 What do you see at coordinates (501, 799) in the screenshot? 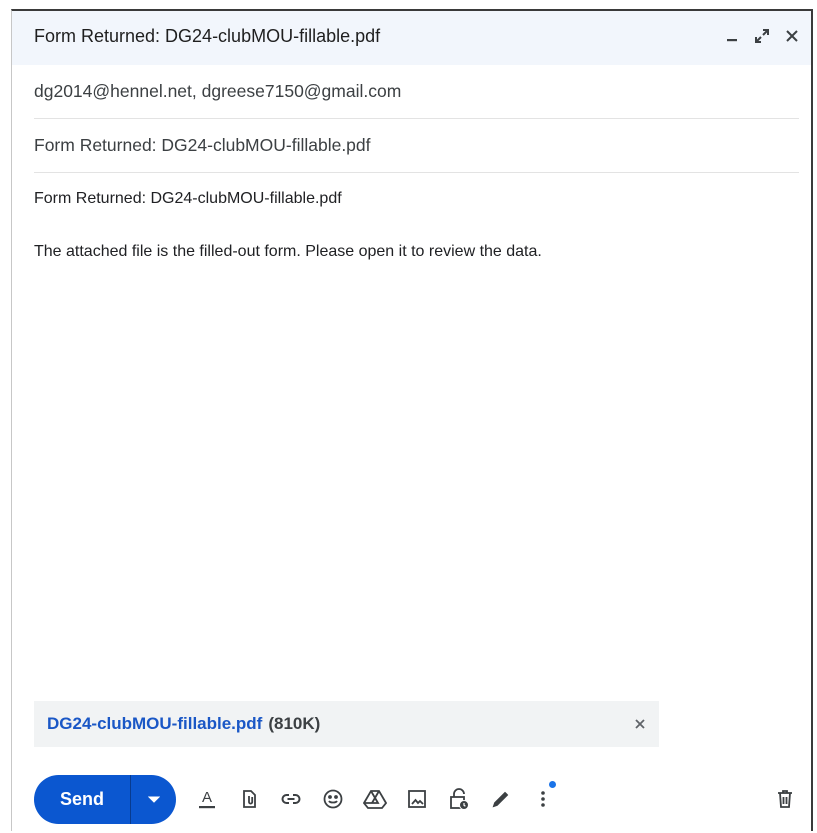
I see `signature-icon` at bounding box center [501, 799].